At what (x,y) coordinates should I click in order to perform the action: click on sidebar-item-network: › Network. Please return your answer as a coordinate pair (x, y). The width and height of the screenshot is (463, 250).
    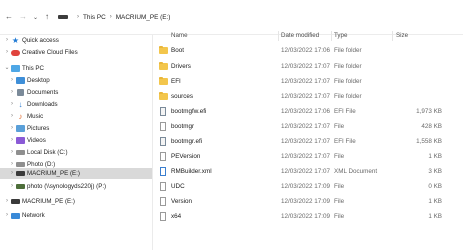
    Looking at the image, I should click on (76, 215).